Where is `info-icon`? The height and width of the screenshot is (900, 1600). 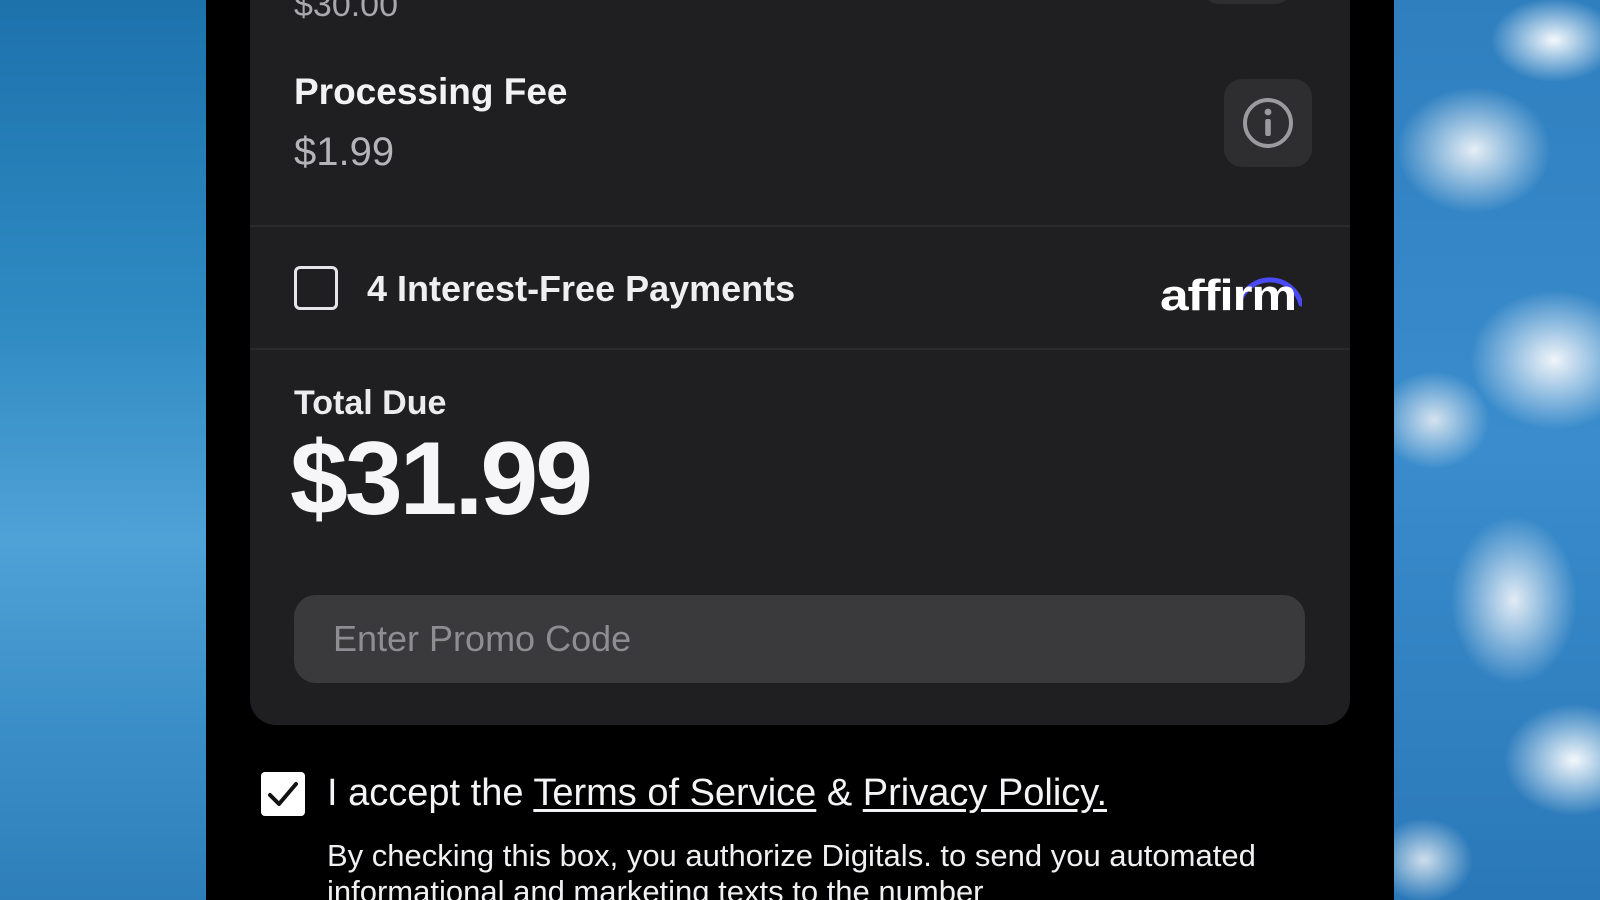
info-icon is located at coordinates (1268, 123).